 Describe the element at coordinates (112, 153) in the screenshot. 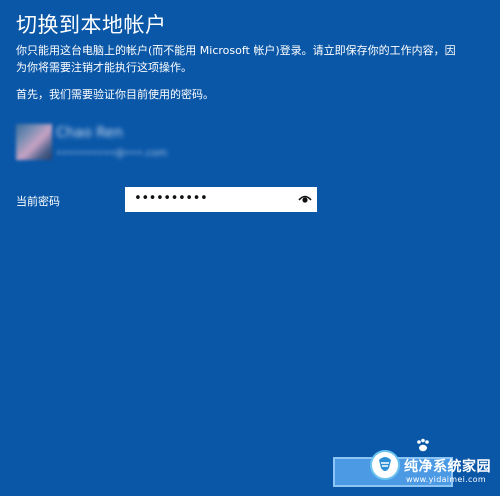

I see `account-email: ••••••••••@•••.com` at that location.